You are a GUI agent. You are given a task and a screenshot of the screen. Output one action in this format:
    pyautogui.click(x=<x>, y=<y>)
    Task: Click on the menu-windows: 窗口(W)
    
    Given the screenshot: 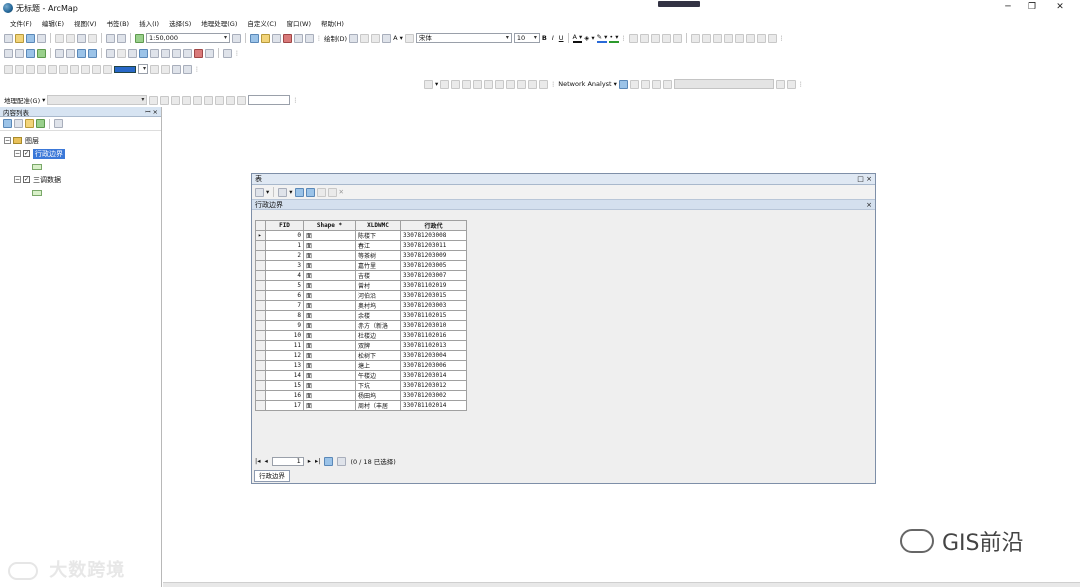 What is the action you would take?
    pyautogui.click(x=299, y=23)
    